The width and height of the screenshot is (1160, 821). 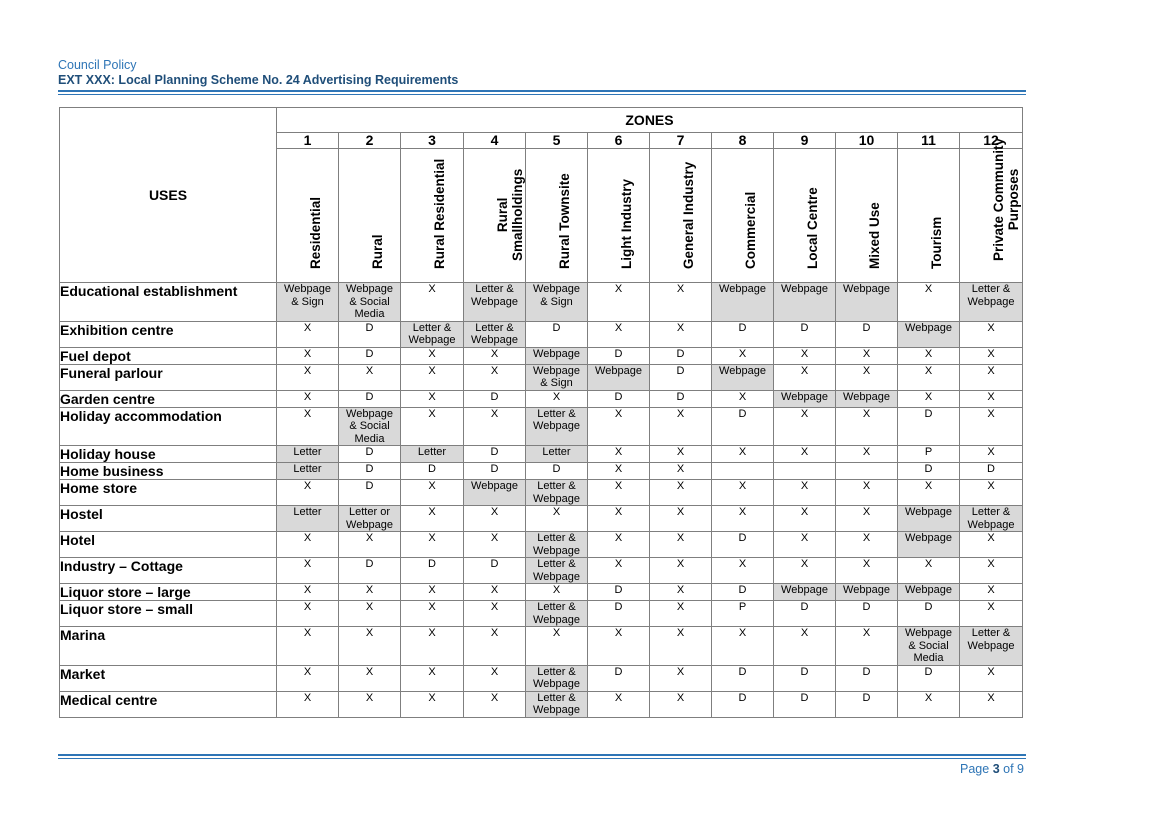 I want to click on header-rule-thin, so click(x=542, y=94).